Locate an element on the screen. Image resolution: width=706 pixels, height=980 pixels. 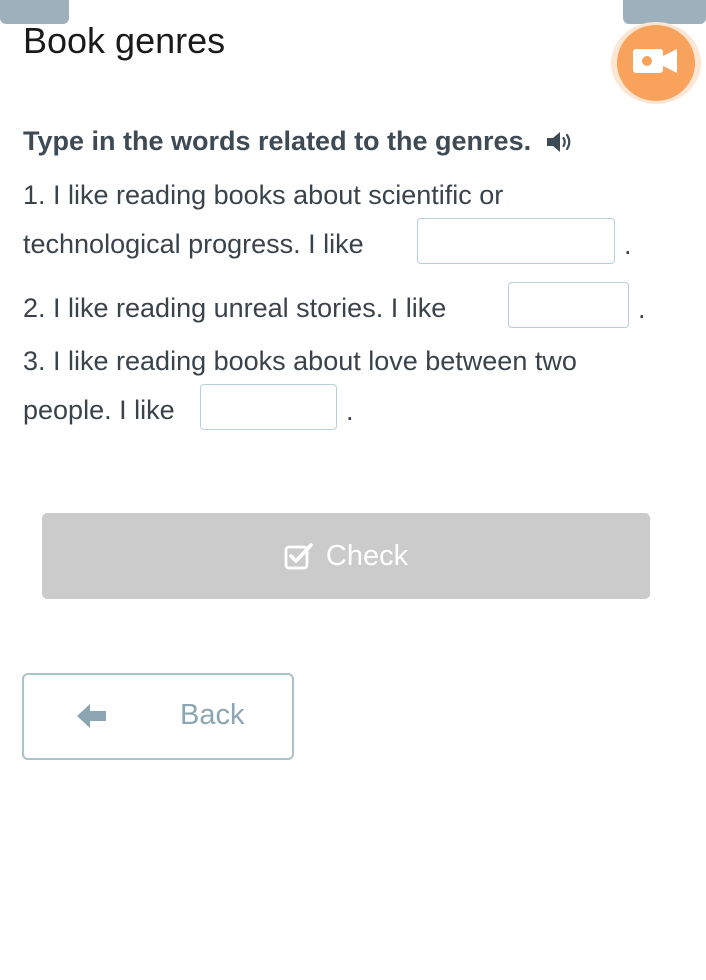
top-right-tab is located at coordinates (664, 12).